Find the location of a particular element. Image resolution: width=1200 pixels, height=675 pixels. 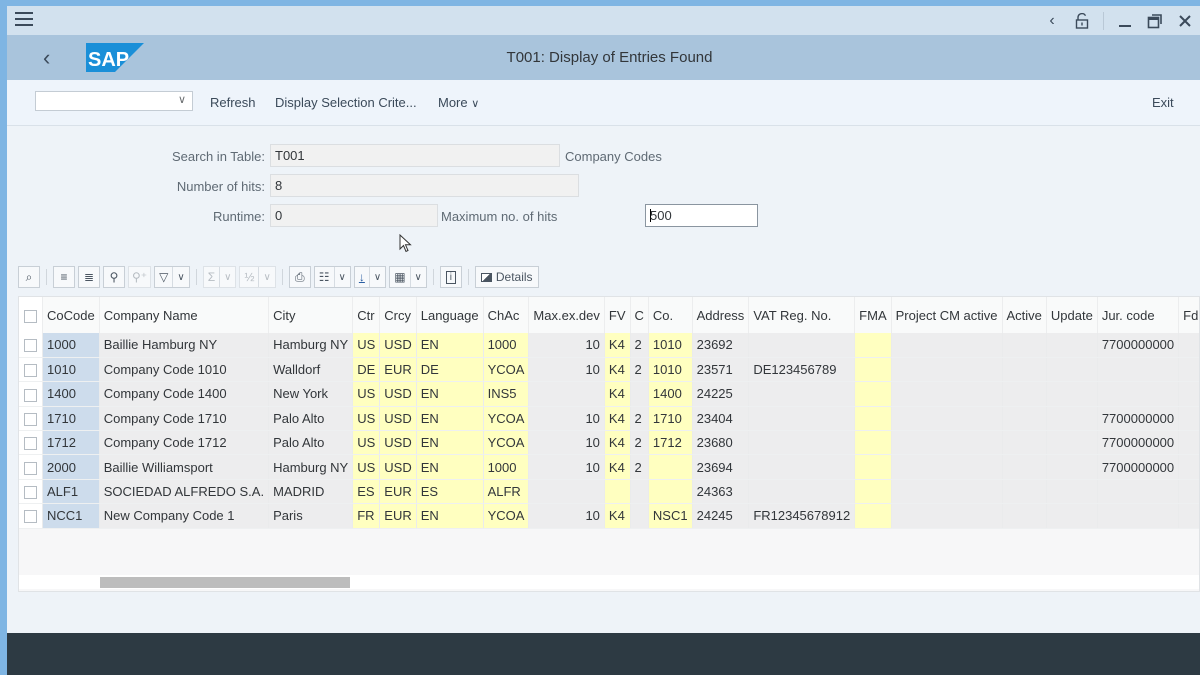

table-cell: ALF1 is located at coordinates (71, 492).